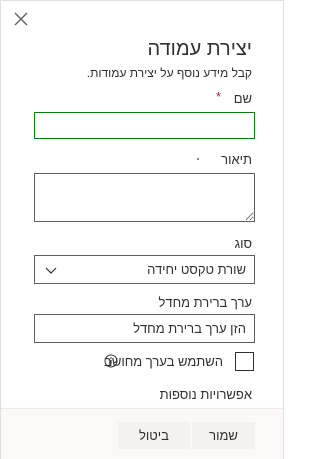 The width and height of the screenshot is (320, 459). Describe the element at coordinates (189, 328) in the screenshot. I see `default-value-placeholder: הזן ערך ברירת מחדל` at that location.